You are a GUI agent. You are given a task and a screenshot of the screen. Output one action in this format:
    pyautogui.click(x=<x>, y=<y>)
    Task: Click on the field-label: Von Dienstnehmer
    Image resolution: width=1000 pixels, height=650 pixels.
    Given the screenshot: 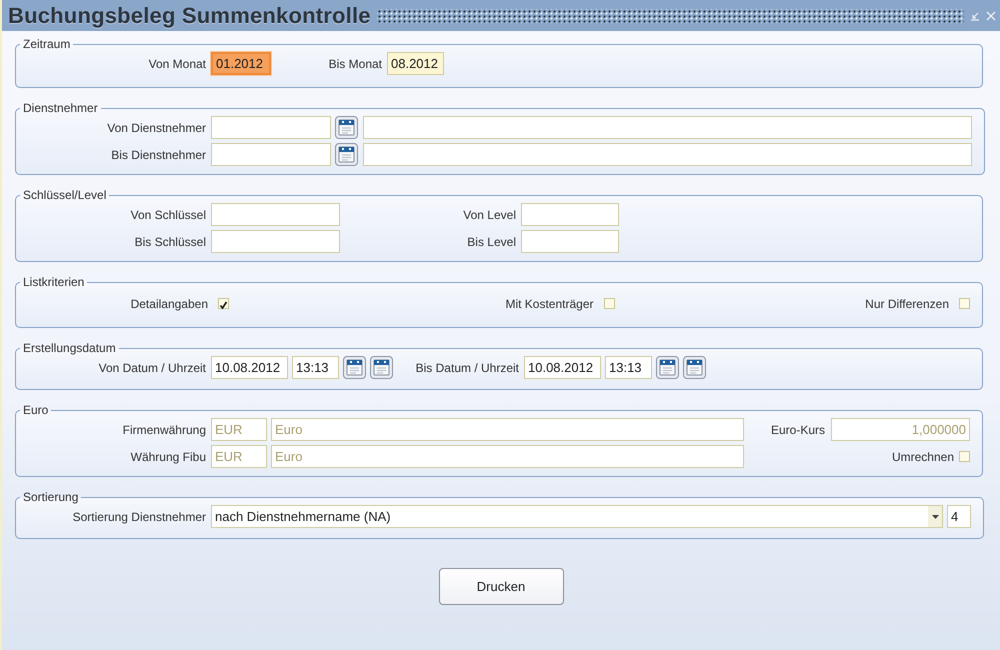 What is the action you would take?
    pyautogui.click(x=156, y=127)
    